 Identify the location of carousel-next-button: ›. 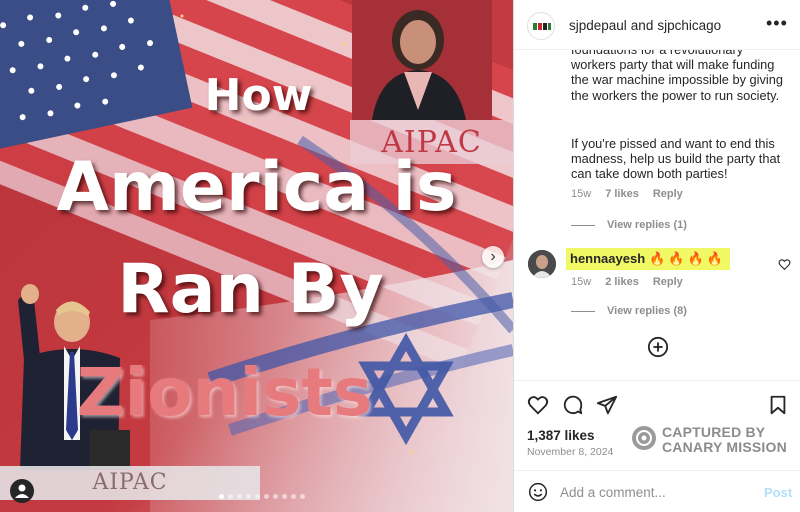
(493, 257).